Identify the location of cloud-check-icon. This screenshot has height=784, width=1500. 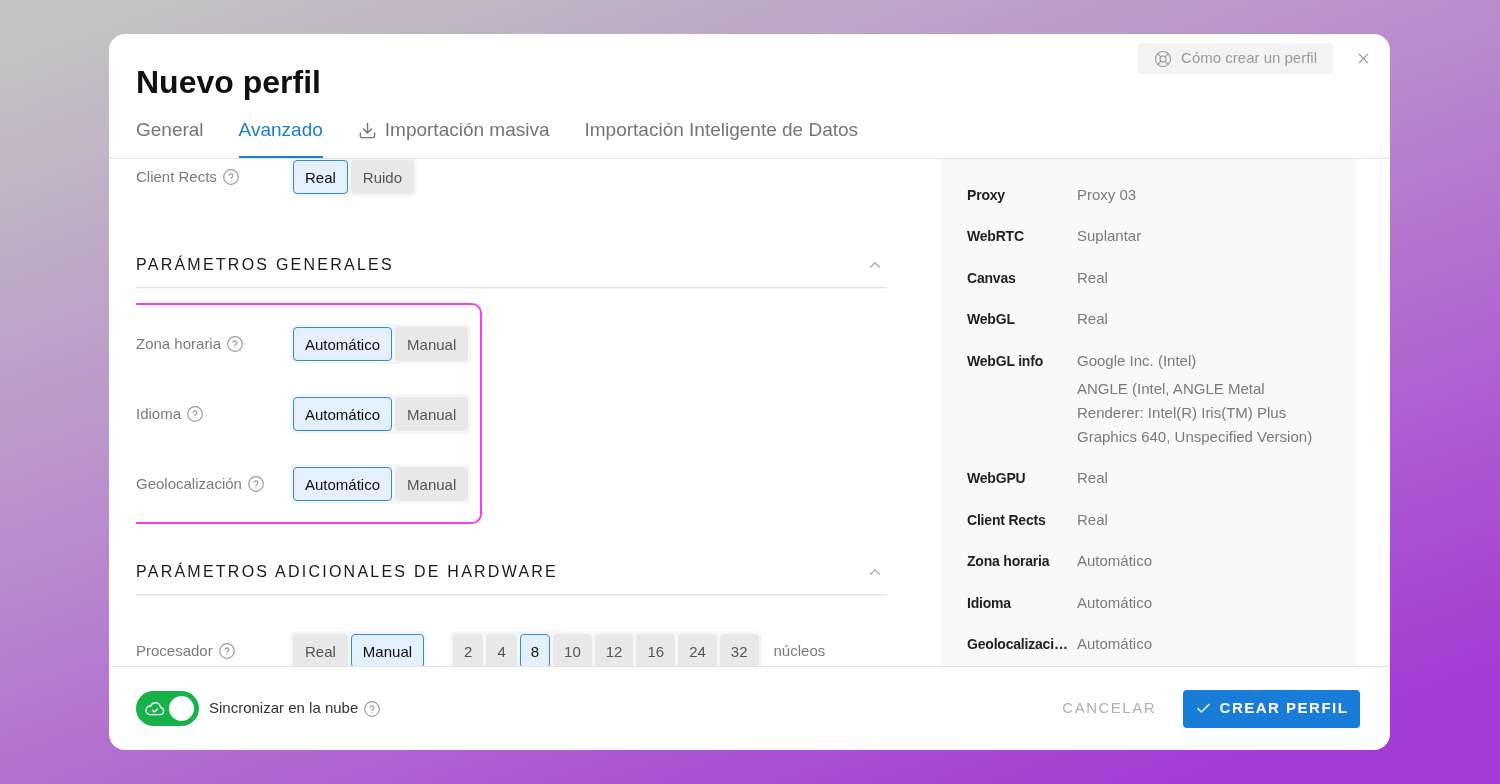
(155, 708).